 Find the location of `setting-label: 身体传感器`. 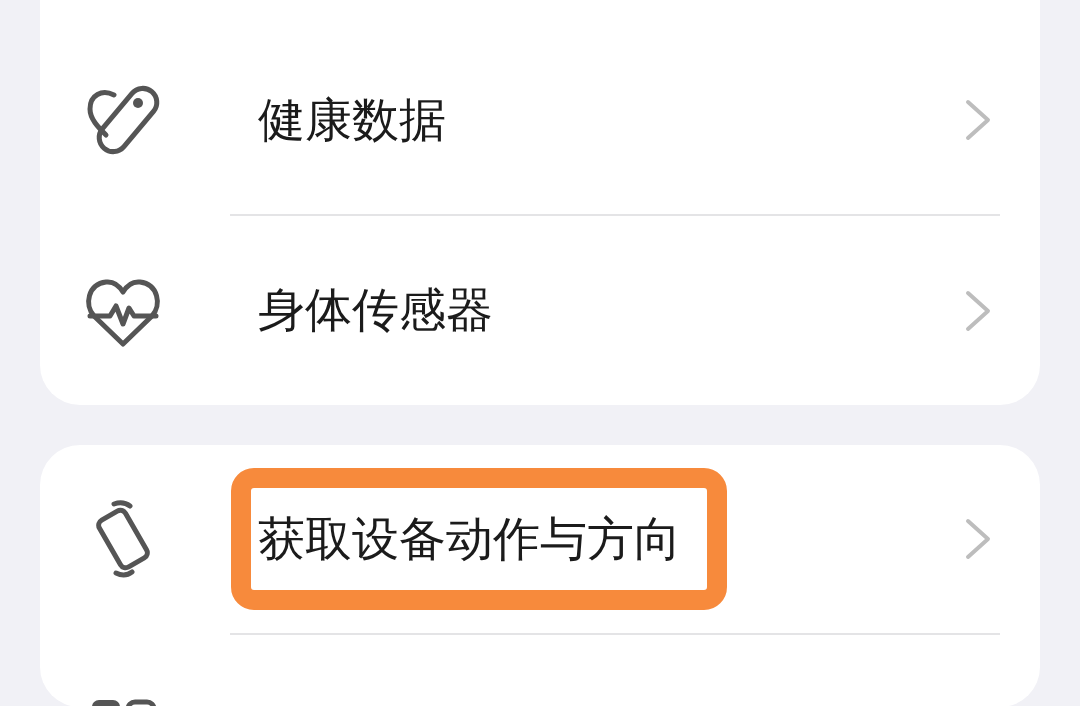

setting-label: 身体传感器 is located at coordinates (375, 310).